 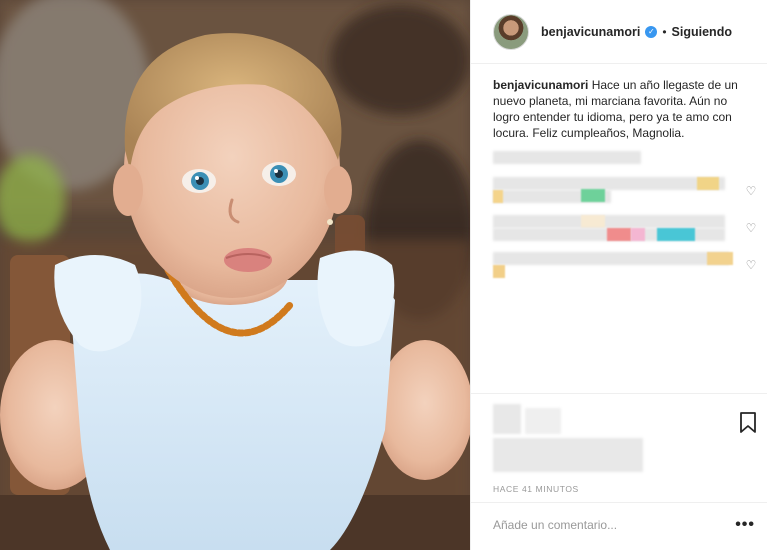 I want to click on check-badge-icon: ✓, so click(x=651, y=31).